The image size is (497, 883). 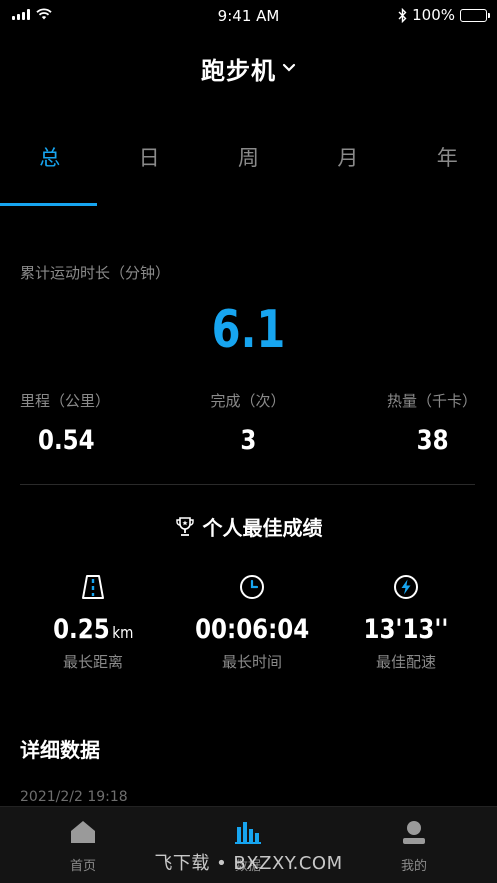 What do you see at coordinates (402, 15) in the screenshot?
I see `bluetooth-icon` at bounding box center [402, 15].